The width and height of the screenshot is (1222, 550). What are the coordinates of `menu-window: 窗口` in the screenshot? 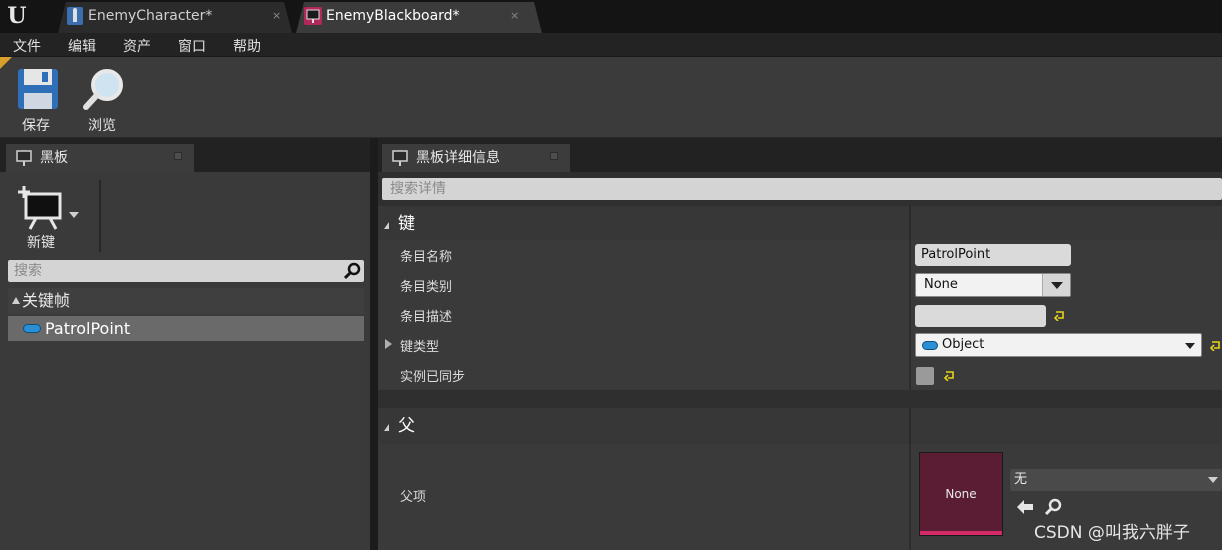 It's located at (192, 46).